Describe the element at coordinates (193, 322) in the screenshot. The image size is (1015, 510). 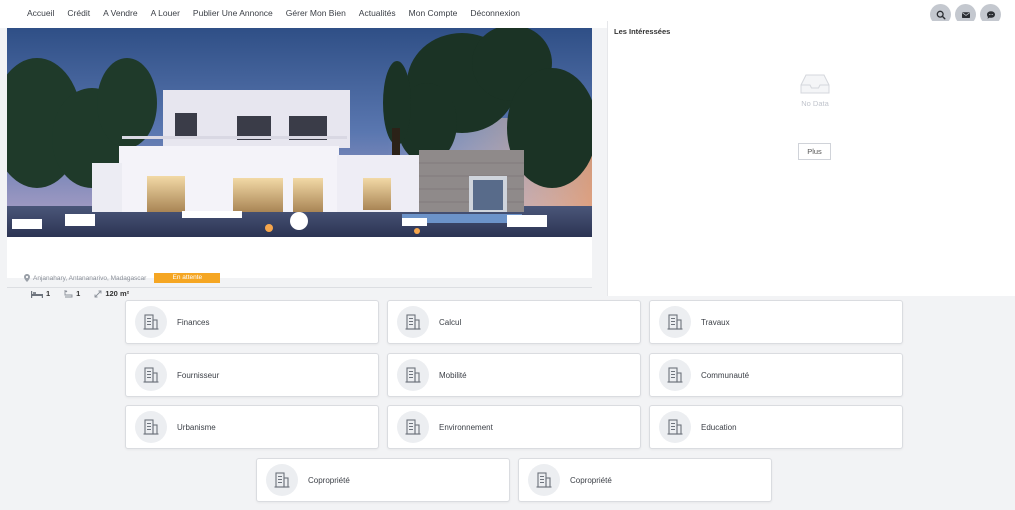
I see `service-label: Finances` at that location.